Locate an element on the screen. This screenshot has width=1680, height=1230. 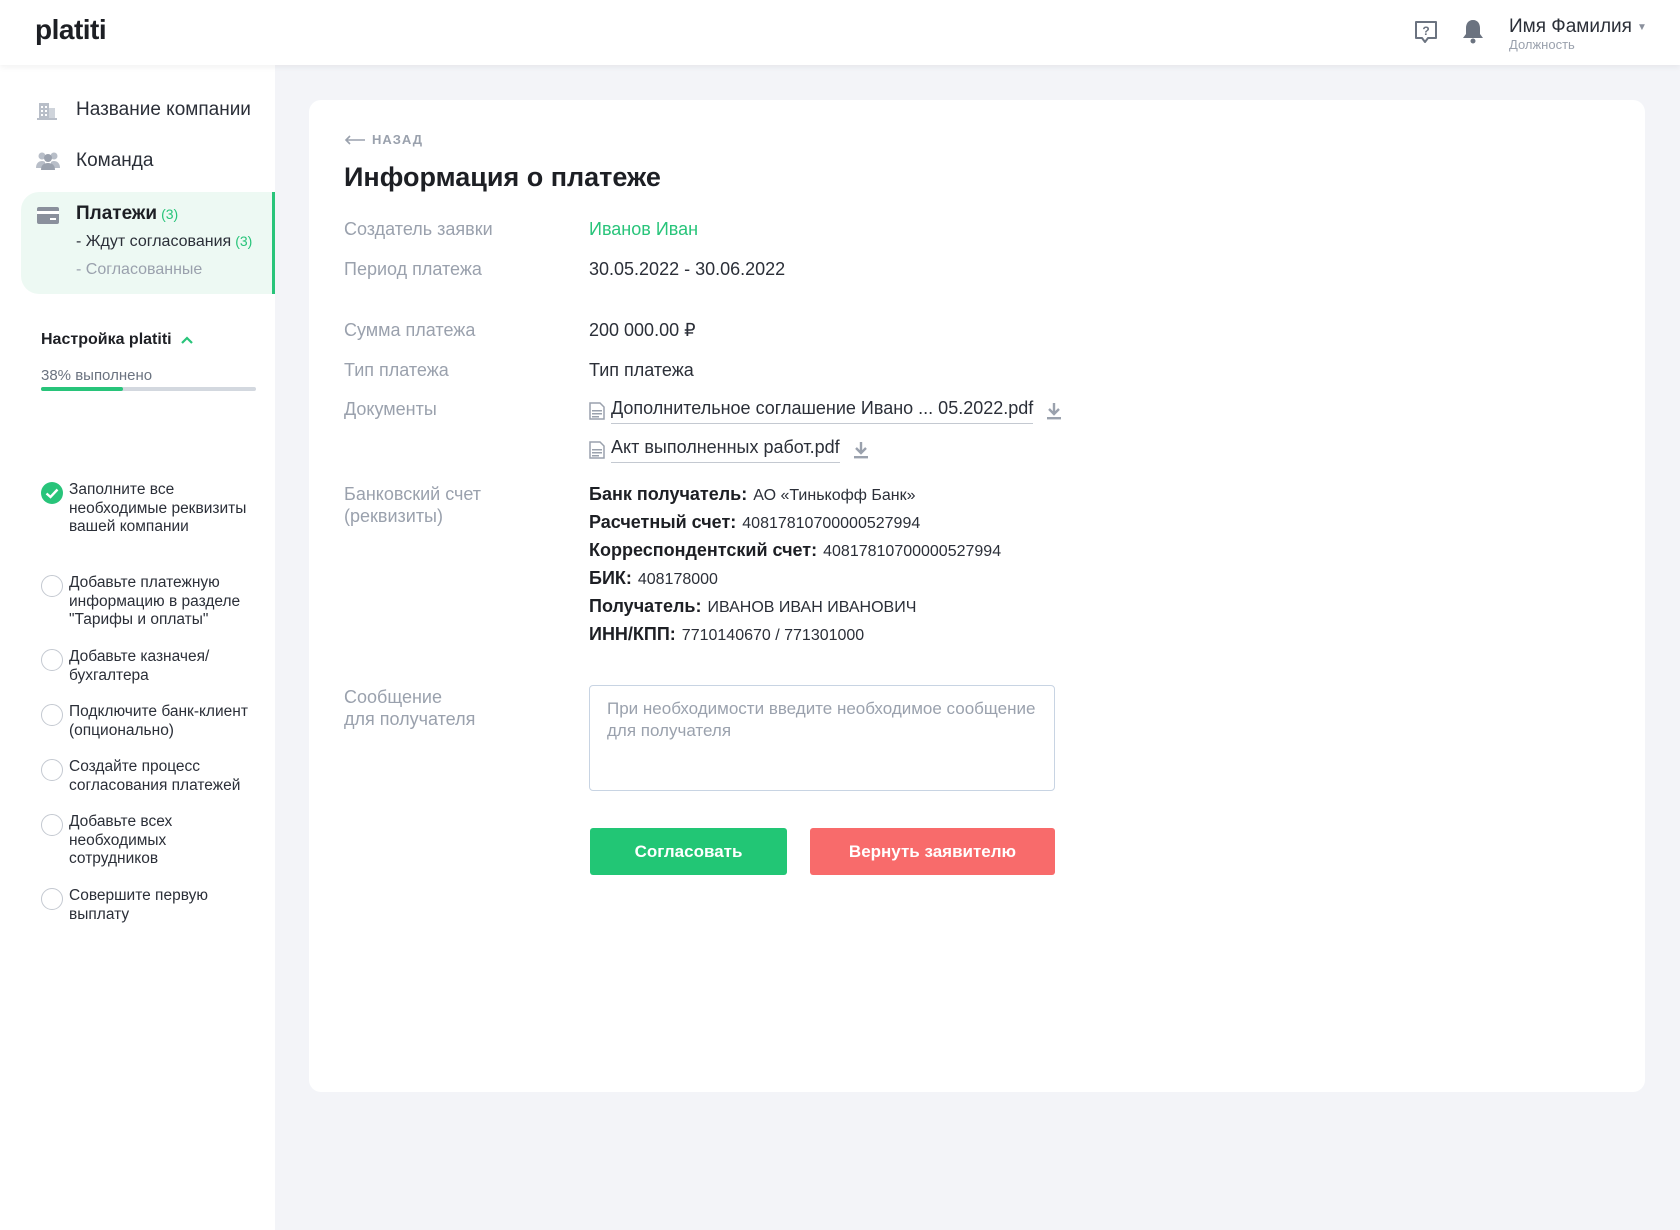
card-icon is located at coordinates (48, 218).